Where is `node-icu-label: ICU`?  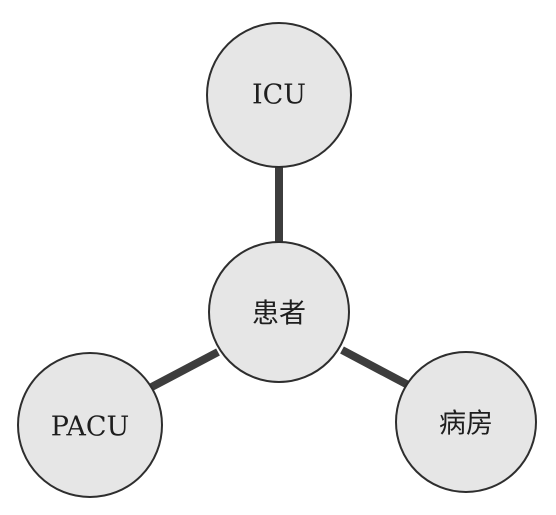
node-icu-label: ICU is located at coordinates (279, 95).